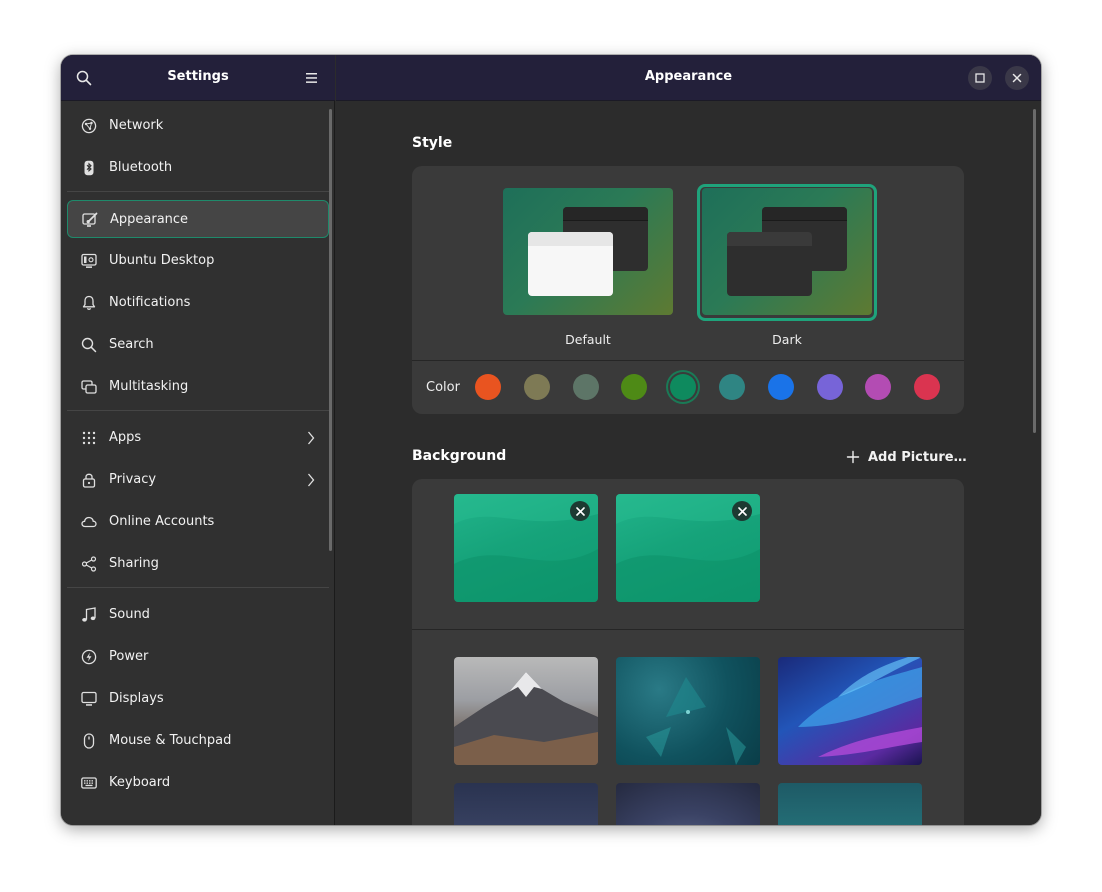 The height and width of the screenshot is (892, 1102). I want to click on share-icon, so click(89, 564).